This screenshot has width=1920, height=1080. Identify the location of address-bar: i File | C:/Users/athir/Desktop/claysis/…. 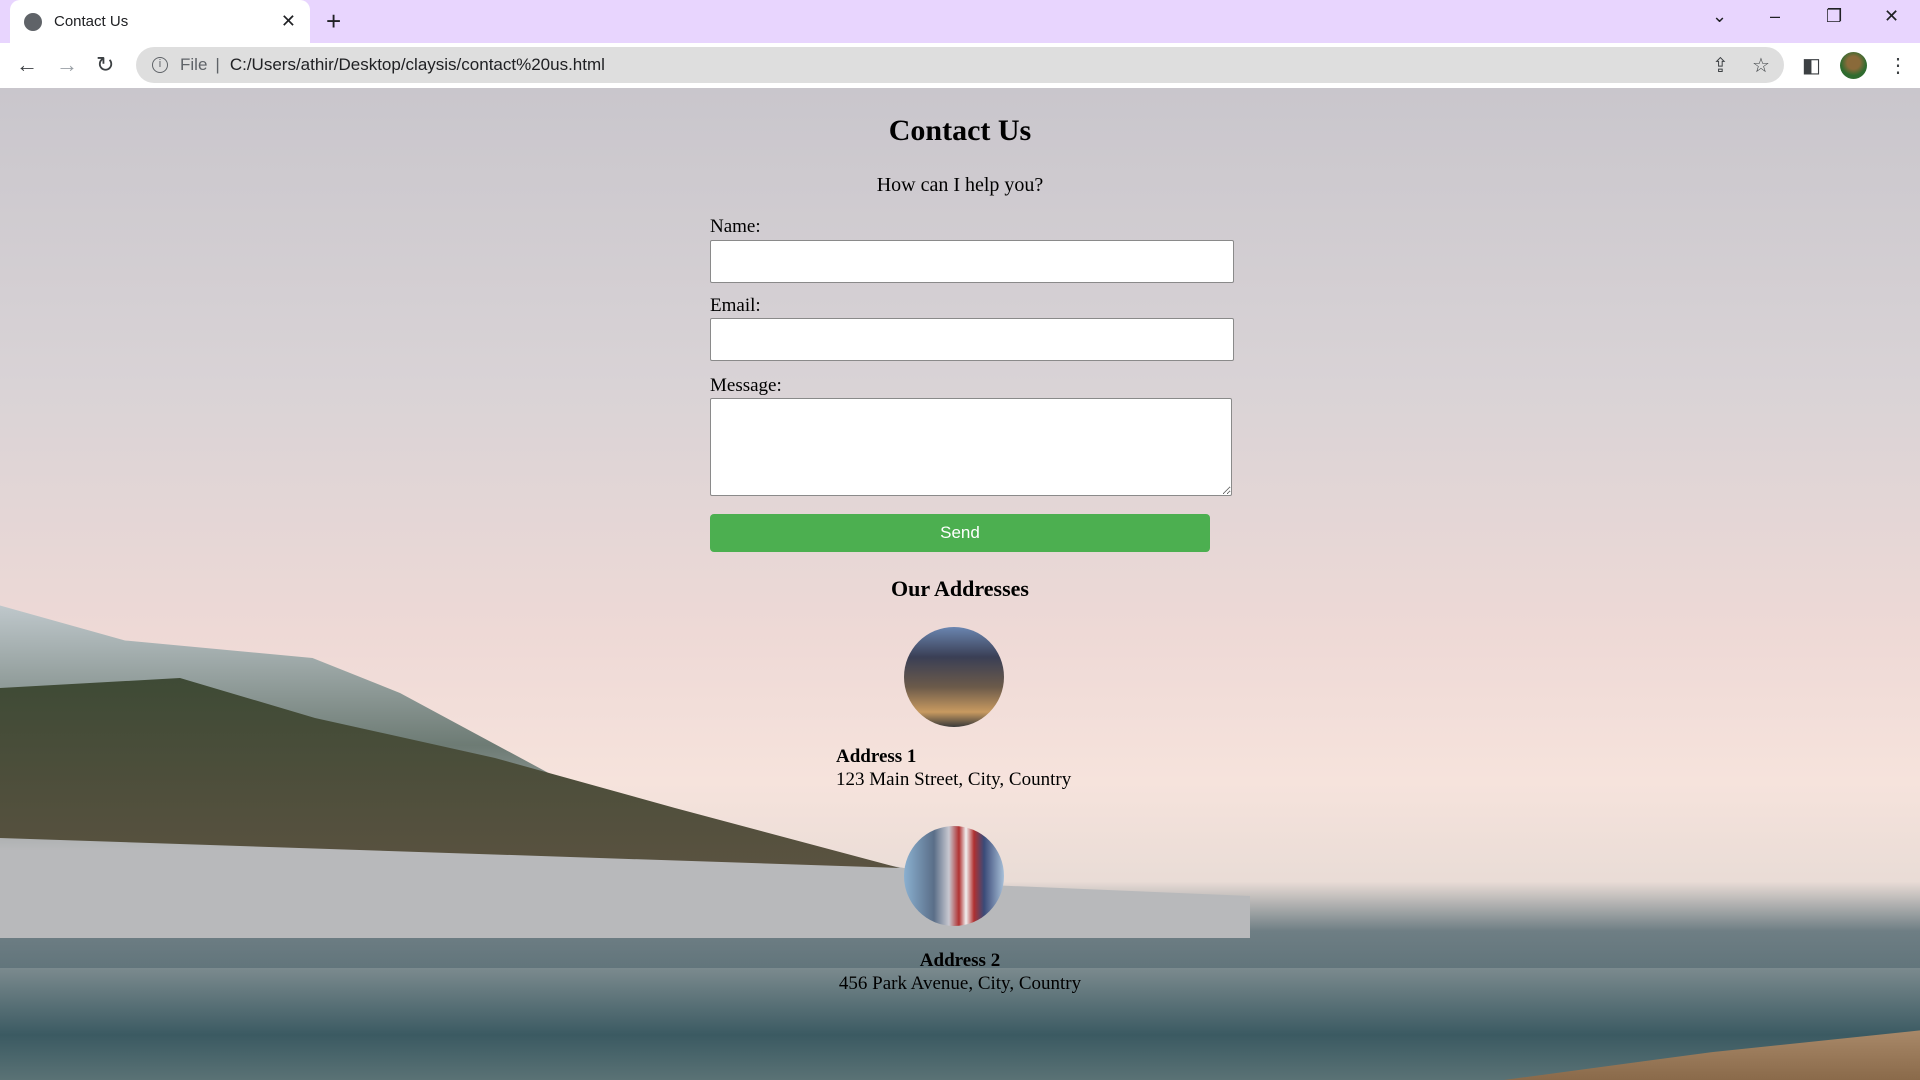
(960, 65).